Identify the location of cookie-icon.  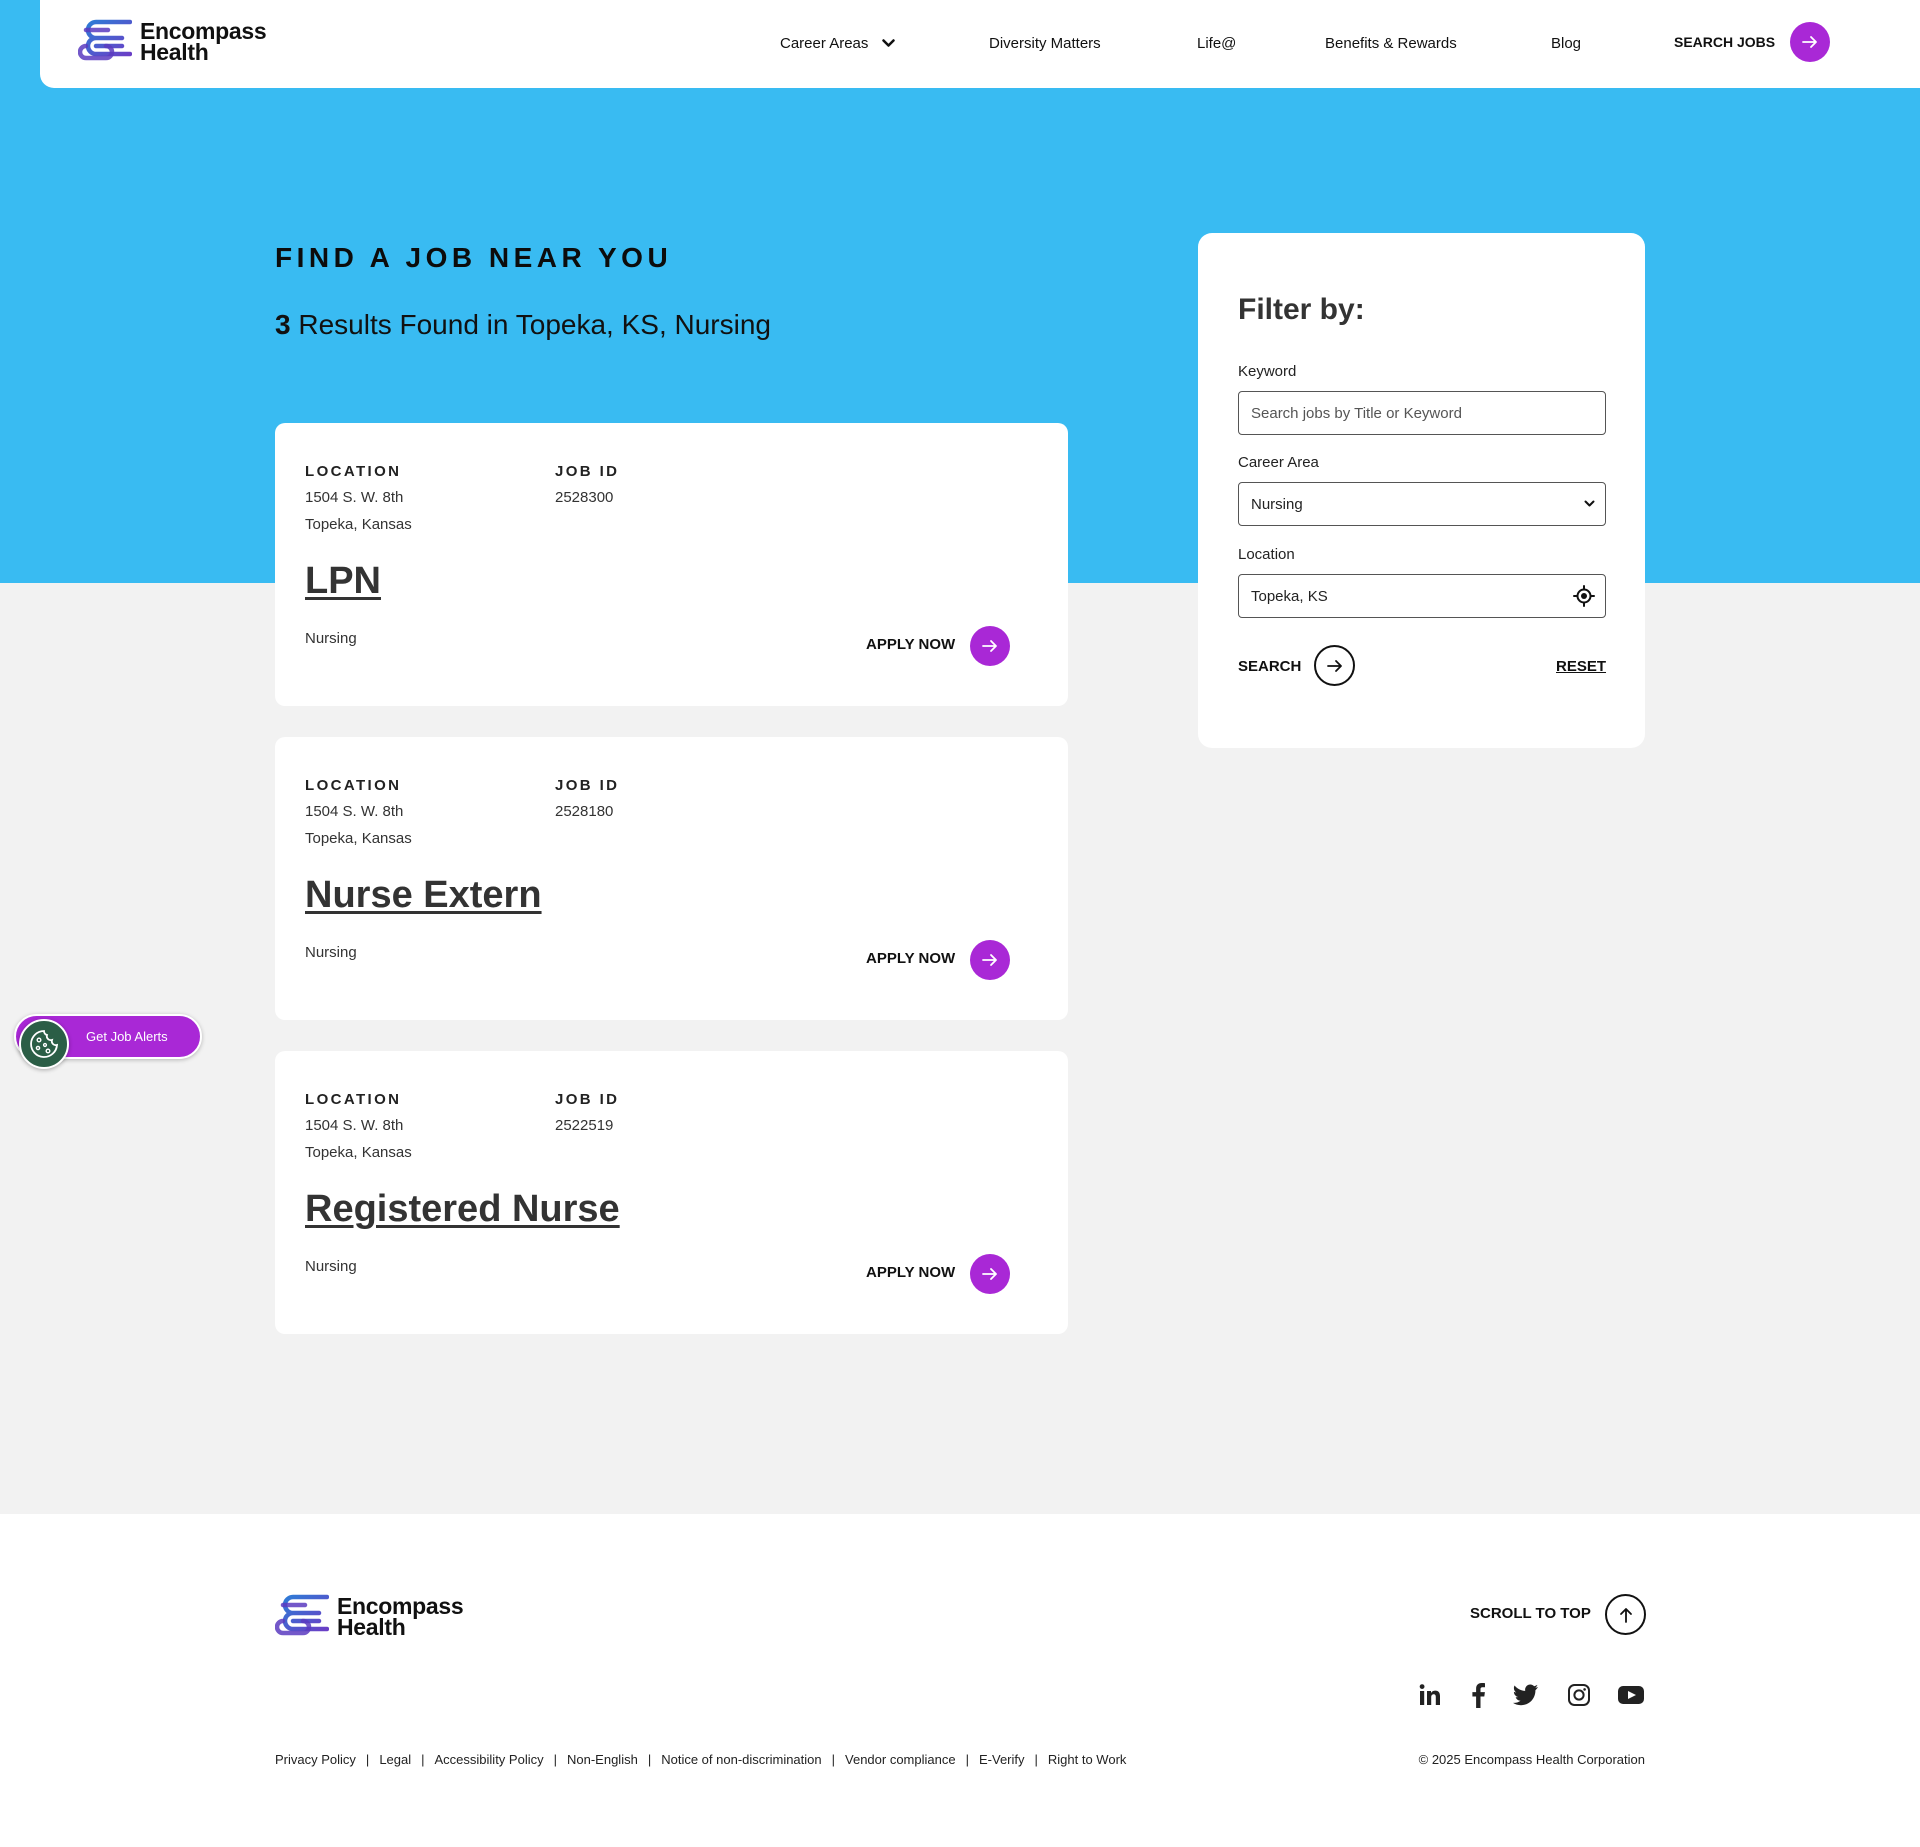
(44, 1044).